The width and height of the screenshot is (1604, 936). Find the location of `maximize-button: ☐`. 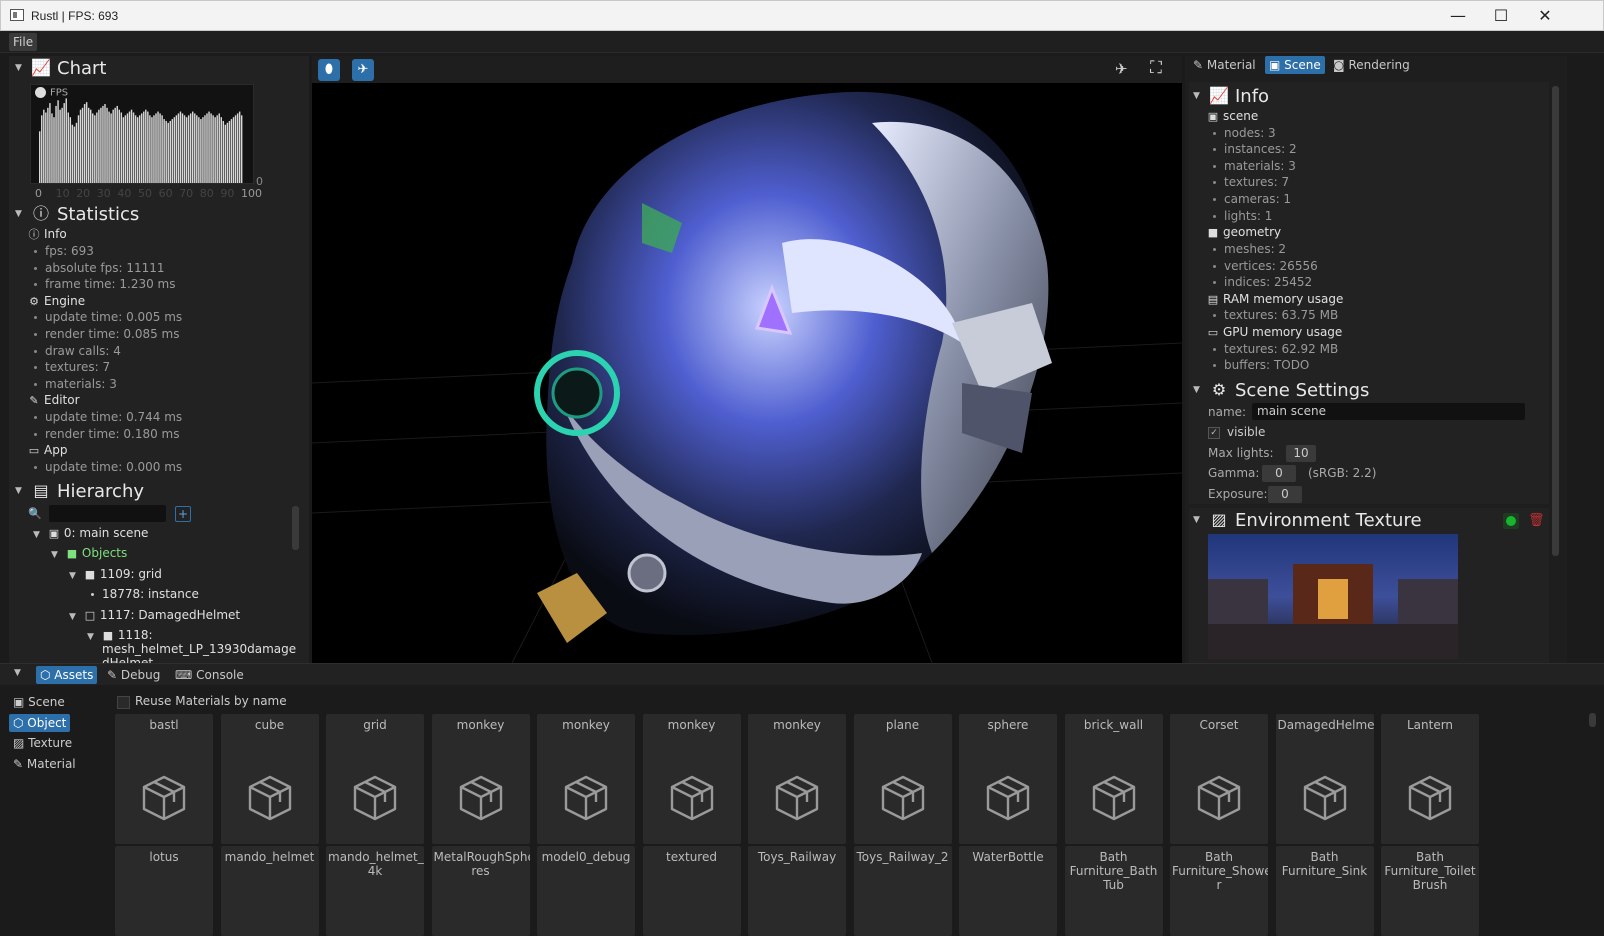

maximize-button: ☐ is located at coordinates (1501, 16).